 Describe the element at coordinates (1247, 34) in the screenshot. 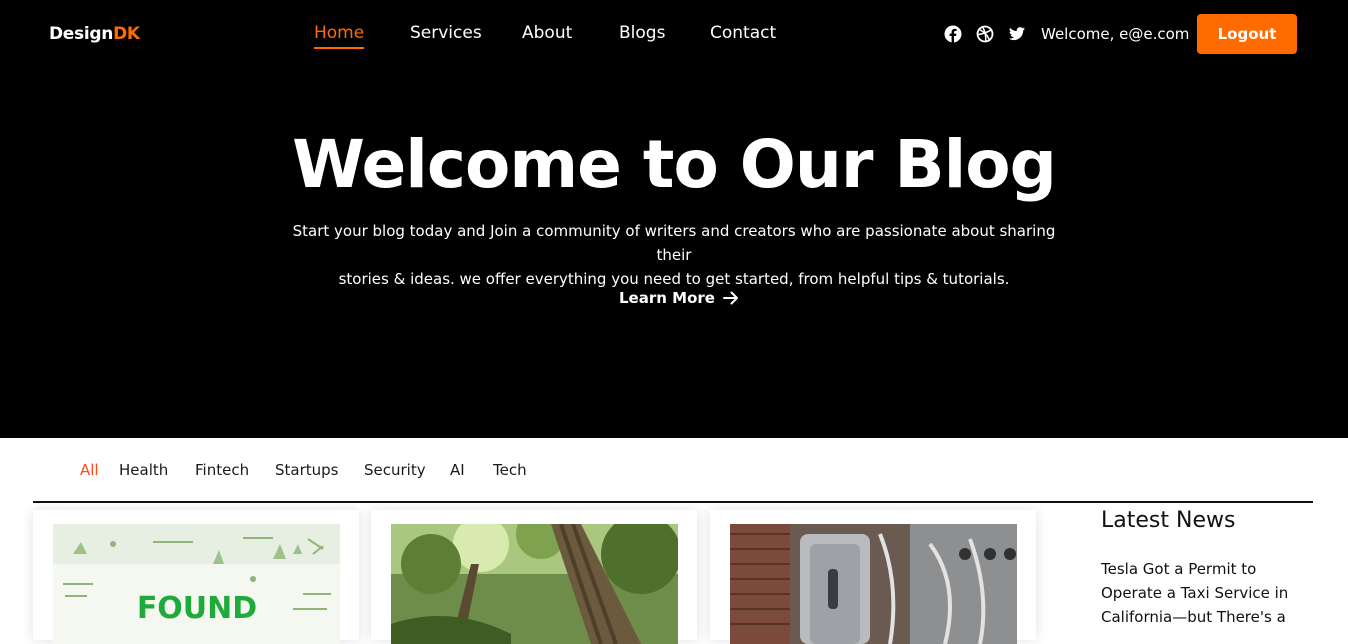

I see `logout-button: Logout` at that location.